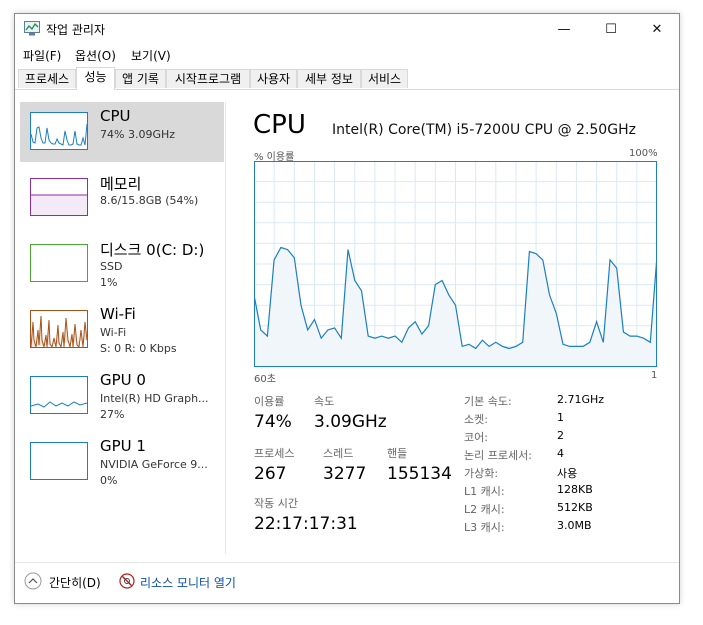 This screenshot has height=625, width=703. Describe the element at coordinates (567, 473) in the screenshot. I see `info-value-virtualization: 사용` at that location.